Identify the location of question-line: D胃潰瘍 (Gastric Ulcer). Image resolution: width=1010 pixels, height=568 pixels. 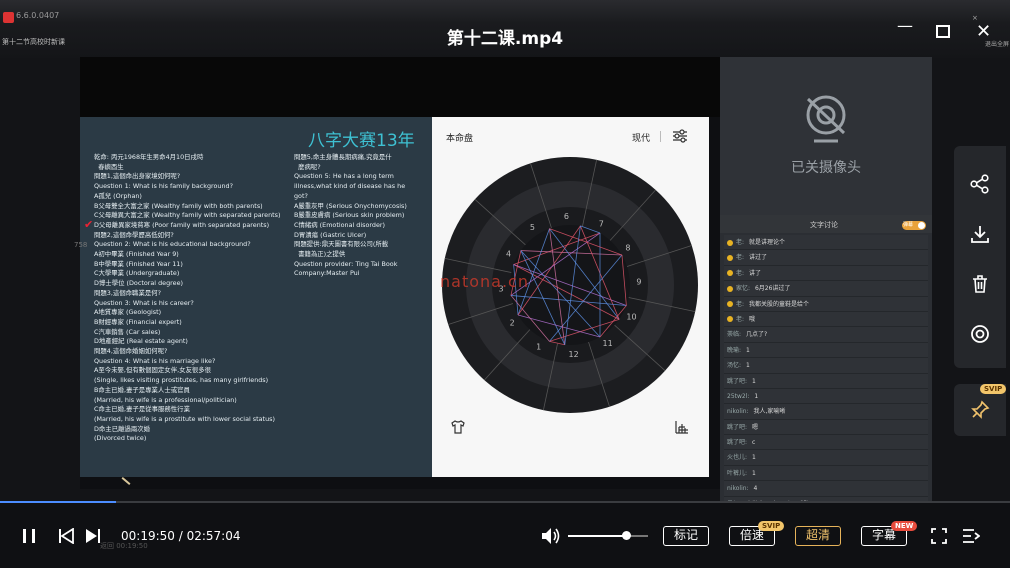
(330, 234).